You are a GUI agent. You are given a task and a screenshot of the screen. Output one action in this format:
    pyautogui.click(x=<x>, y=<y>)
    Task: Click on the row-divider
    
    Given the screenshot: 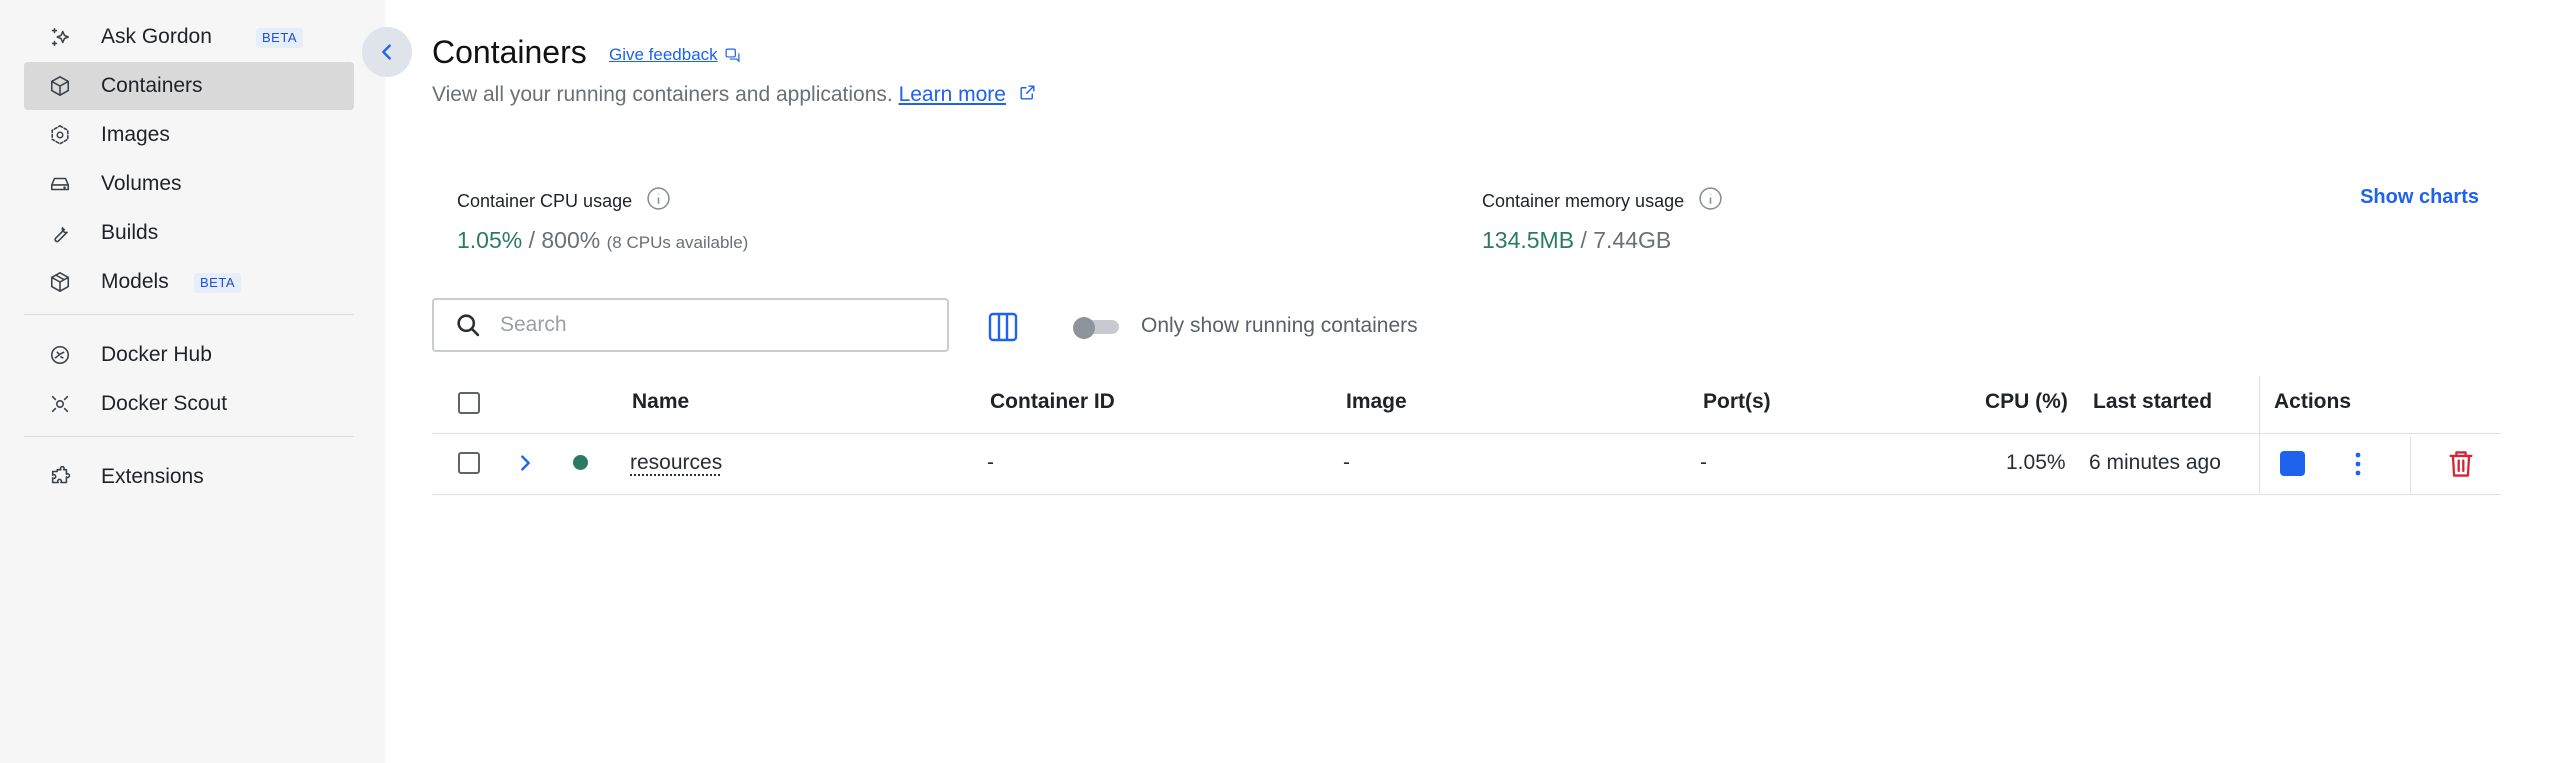 What is the action you would take?
    pyautogui.click(x=1466, y=494)
    